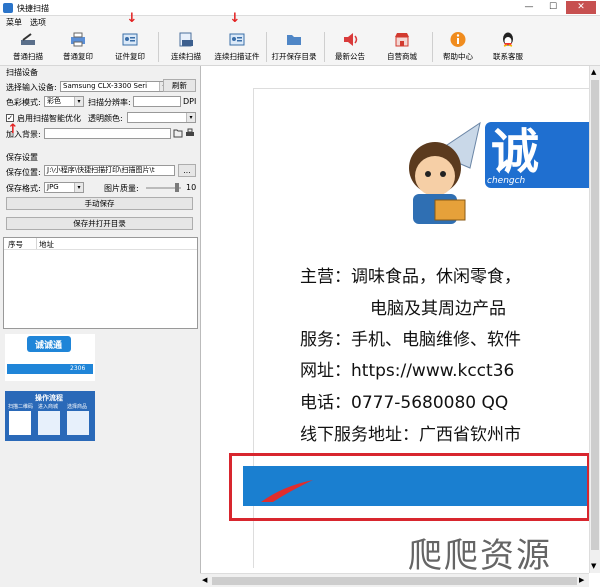 The height and width of the screenshot is (587, 600). What do you see at coordinates (121, 188) in the screenshot?
I see `quality-label: 图片质量:` at bounding box center [121, 188].